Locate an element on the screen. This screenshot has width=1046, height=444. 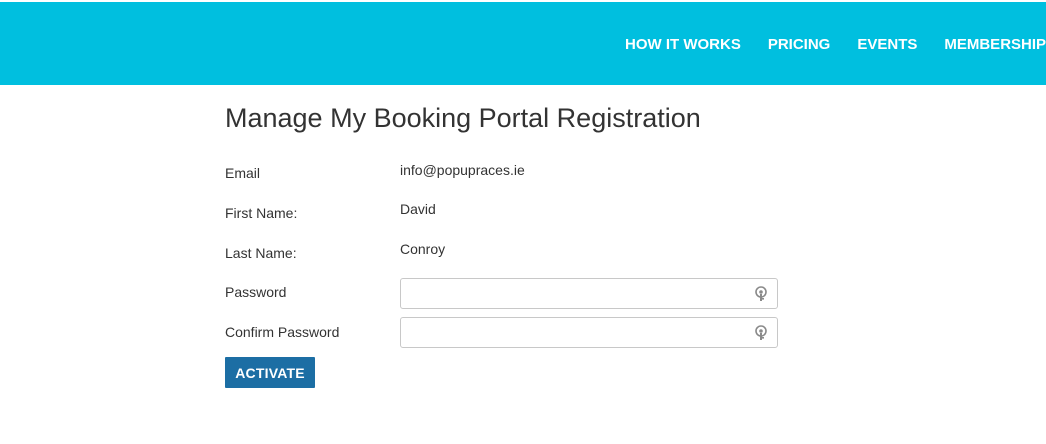
last-name-label: Last Name: is located at coordinates (261, 253).